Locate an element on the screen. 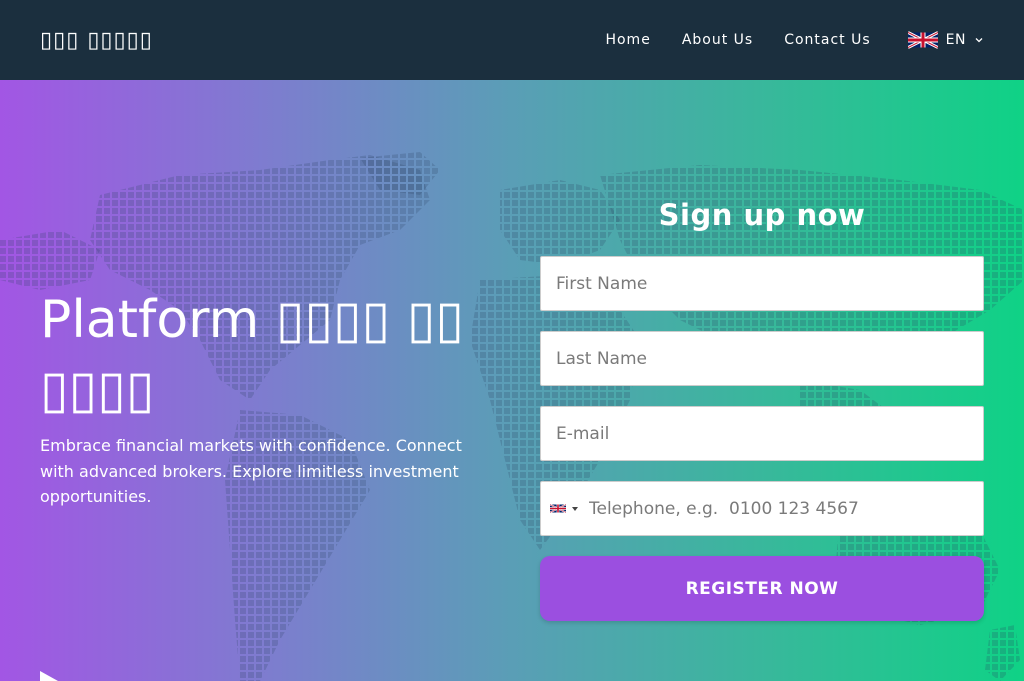  language-selector: EN is located at coordinates (945, 40).